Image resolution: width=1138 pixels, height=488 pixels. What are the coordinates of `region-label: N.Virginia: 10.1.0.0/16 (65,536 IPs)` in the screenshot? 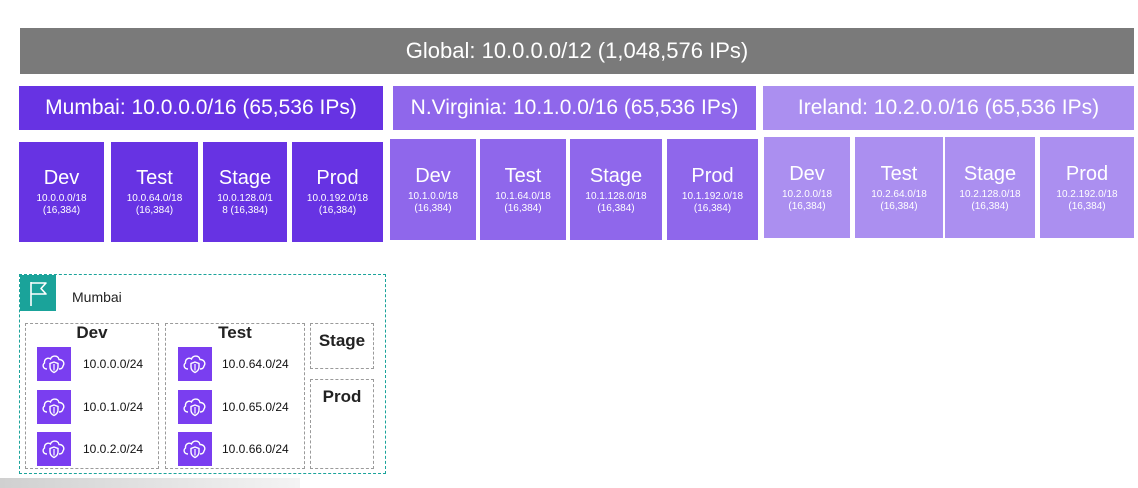 It's located at (574, 107).